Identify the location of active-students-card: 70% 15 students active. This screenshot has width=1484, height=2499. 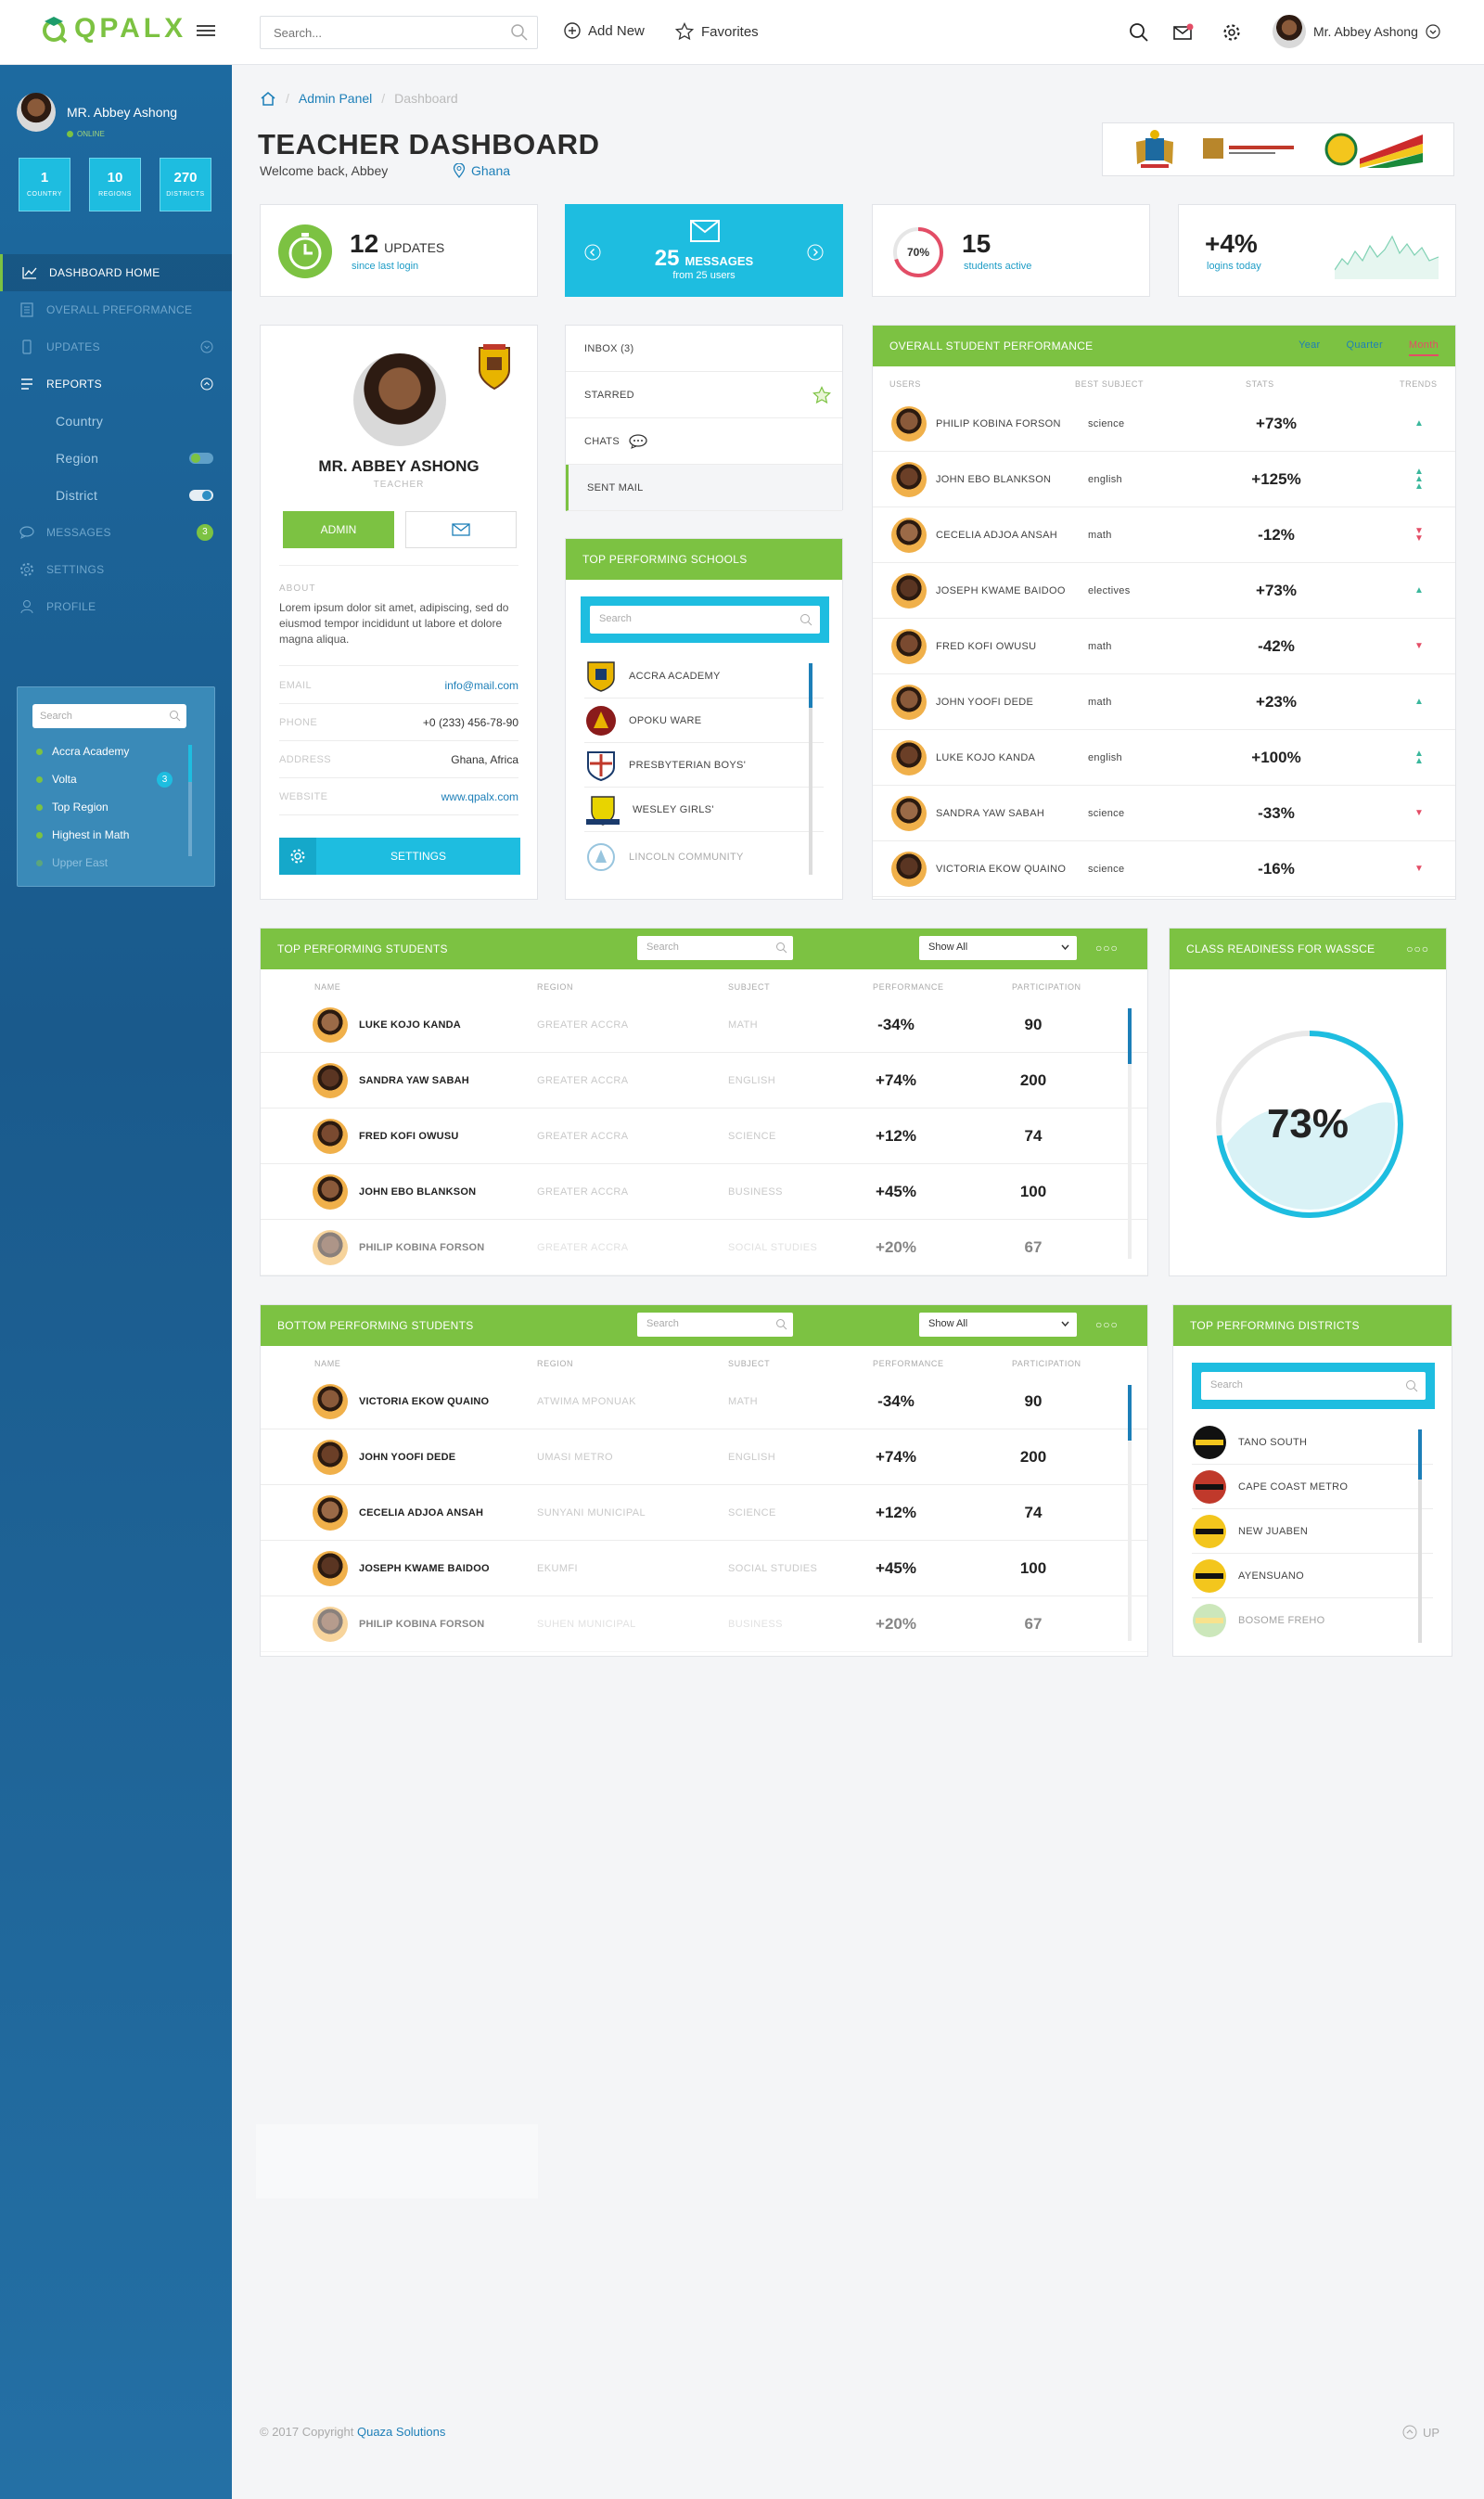
(1011, 250).